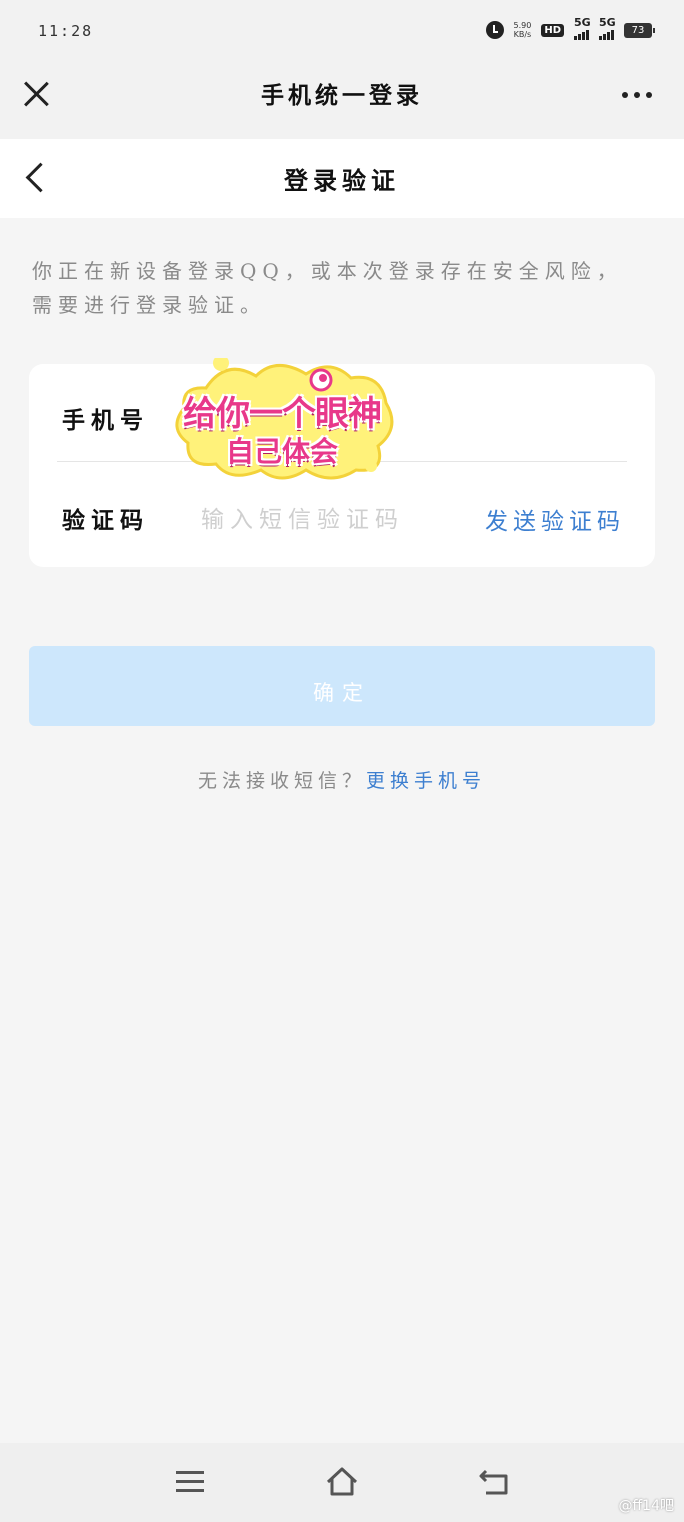 The width and height of the screenshot is (684, 1522). Describe the element at coordinates (639, 30) in the screenshot. I see `battery-icon: 73` at that location.